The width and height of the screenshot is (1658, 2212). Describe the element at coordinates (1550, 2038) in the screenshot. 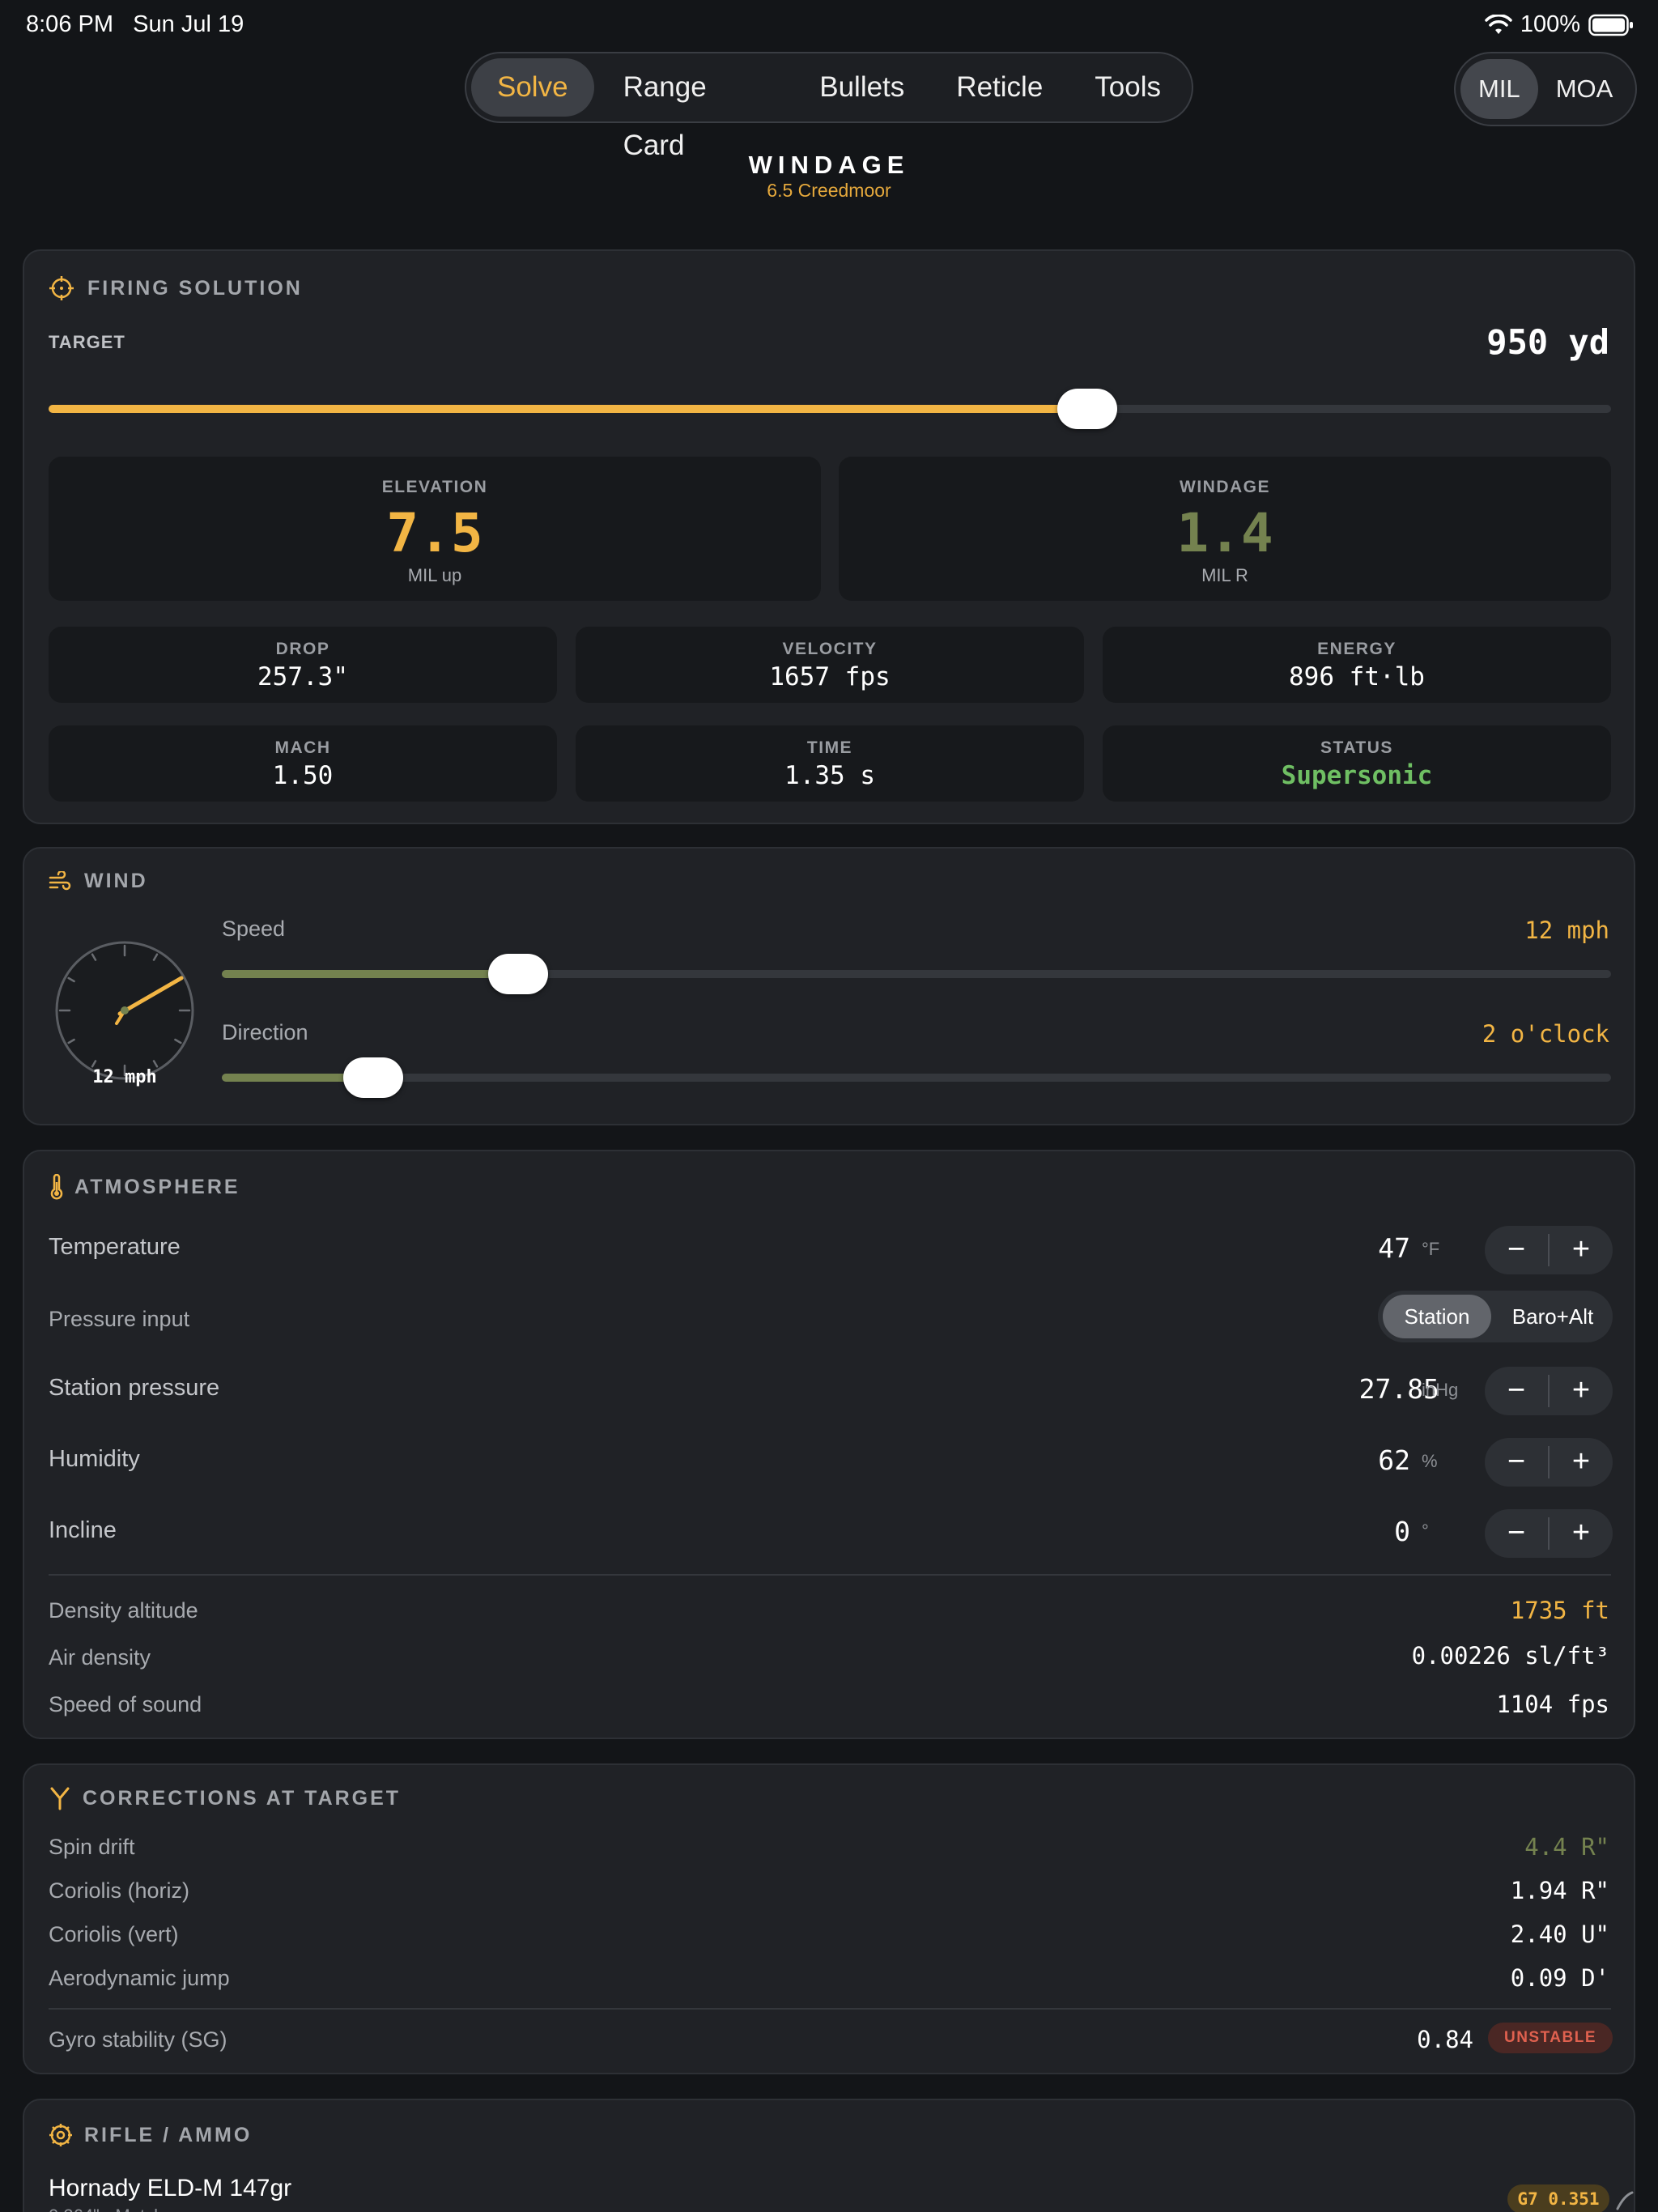

I see `unstable-badge: UNSTABLE` at that location.